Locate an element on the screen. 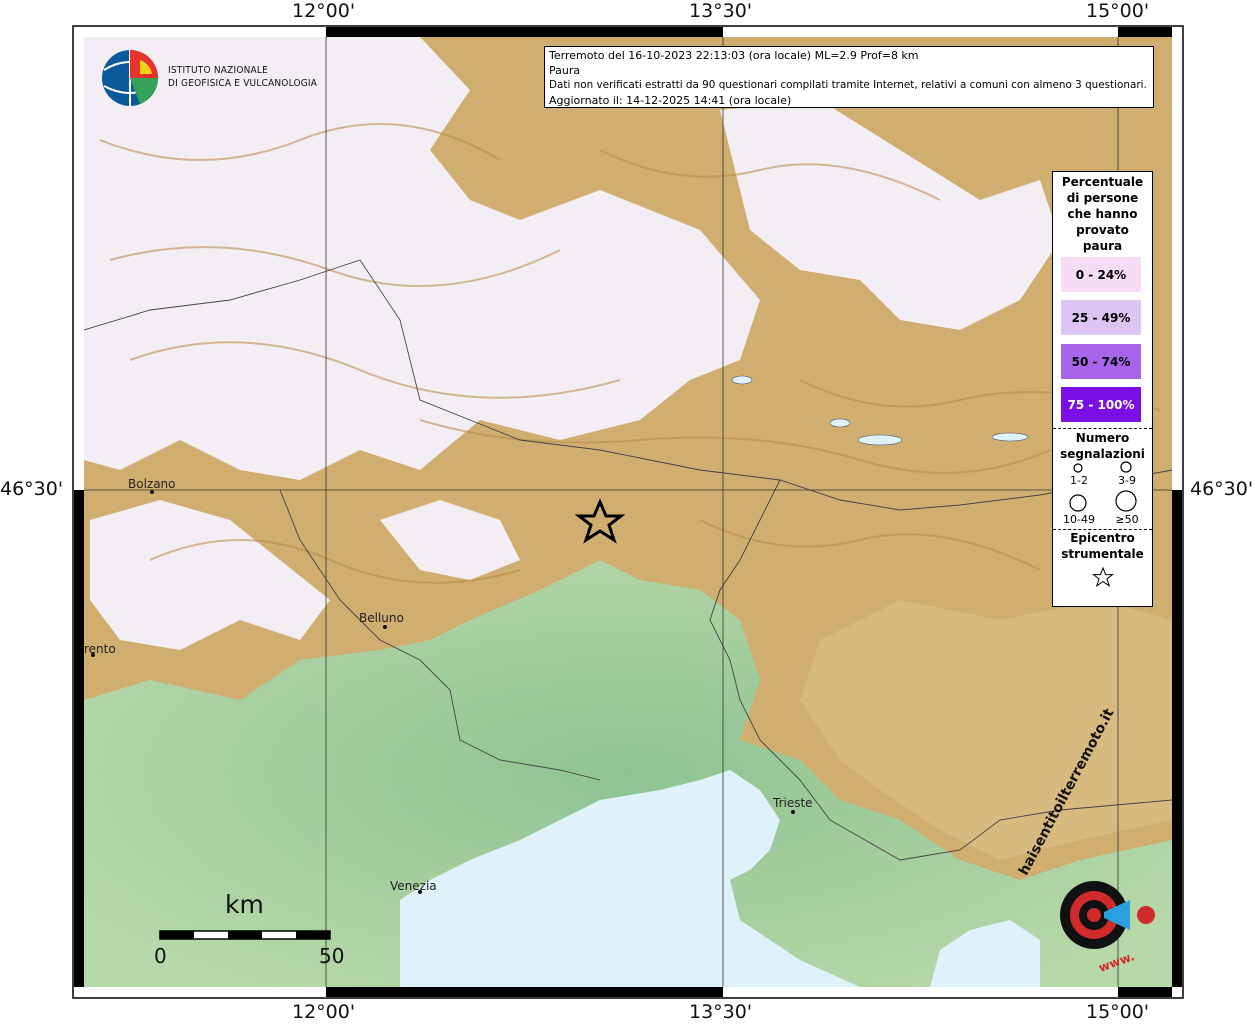 The height and width of the screenshot is (1024, 1255). legend-title-line: di persone is located at coordinates (1102, 198).